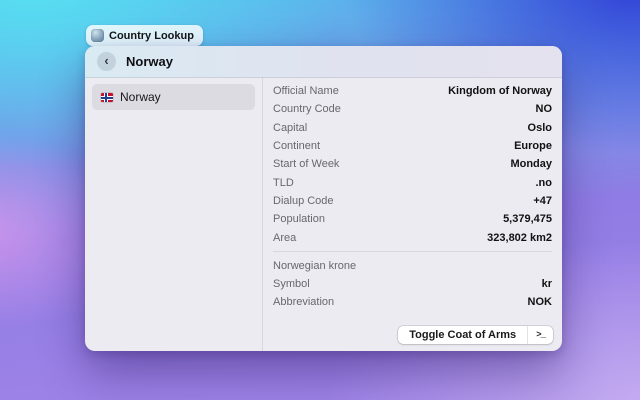  What do you see at coordinates (412, 237) in the screenshot?
I see `detail-row-area: Area 323,802 km2` at bounding box center [412, 237].